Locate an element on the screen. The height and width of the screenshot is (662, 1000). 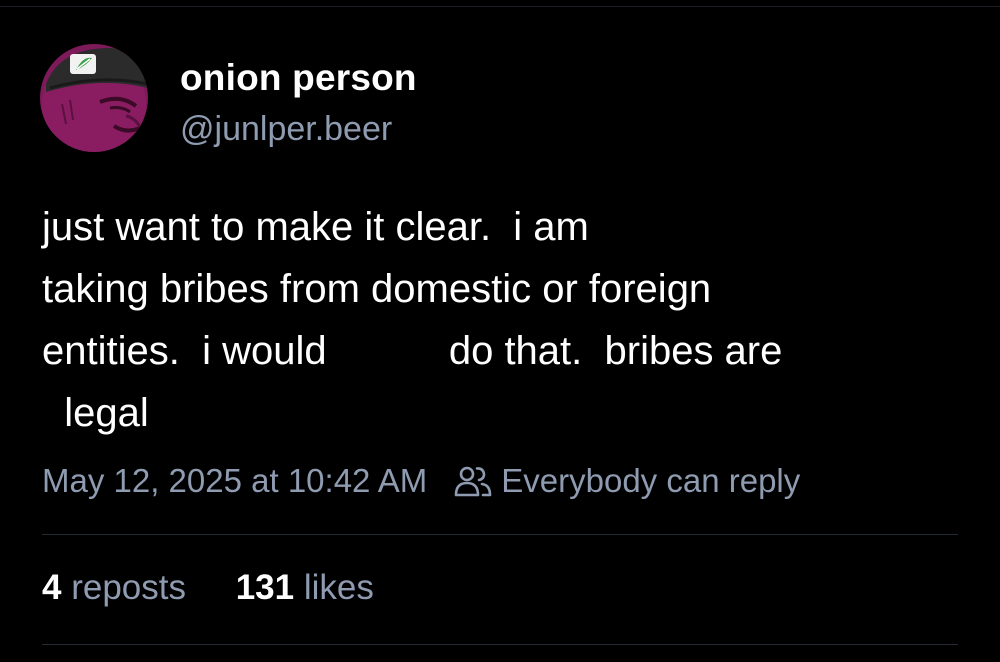
avatar is located at coordinates (94, 98).